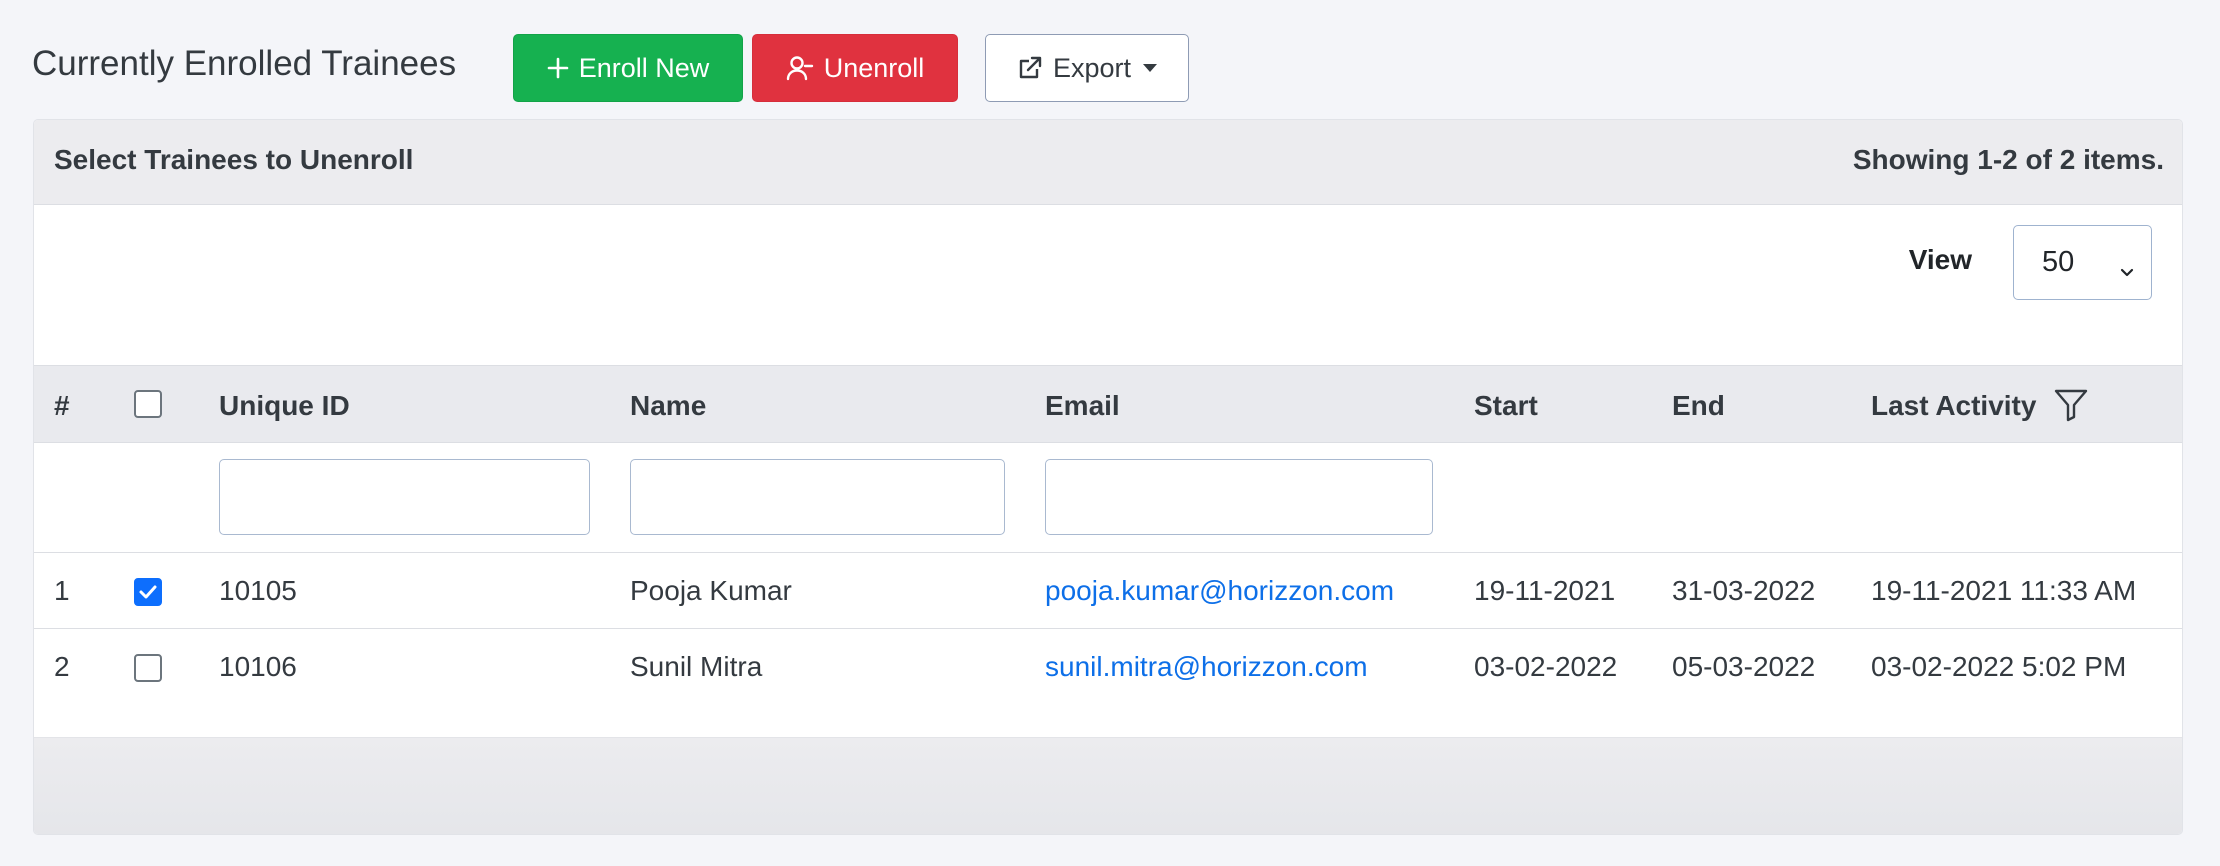 The height and width of the screenshot is (866, 2220). I want to click on cell-email-link: sunil.mitra@horizzon.com, so click(1206, 667).